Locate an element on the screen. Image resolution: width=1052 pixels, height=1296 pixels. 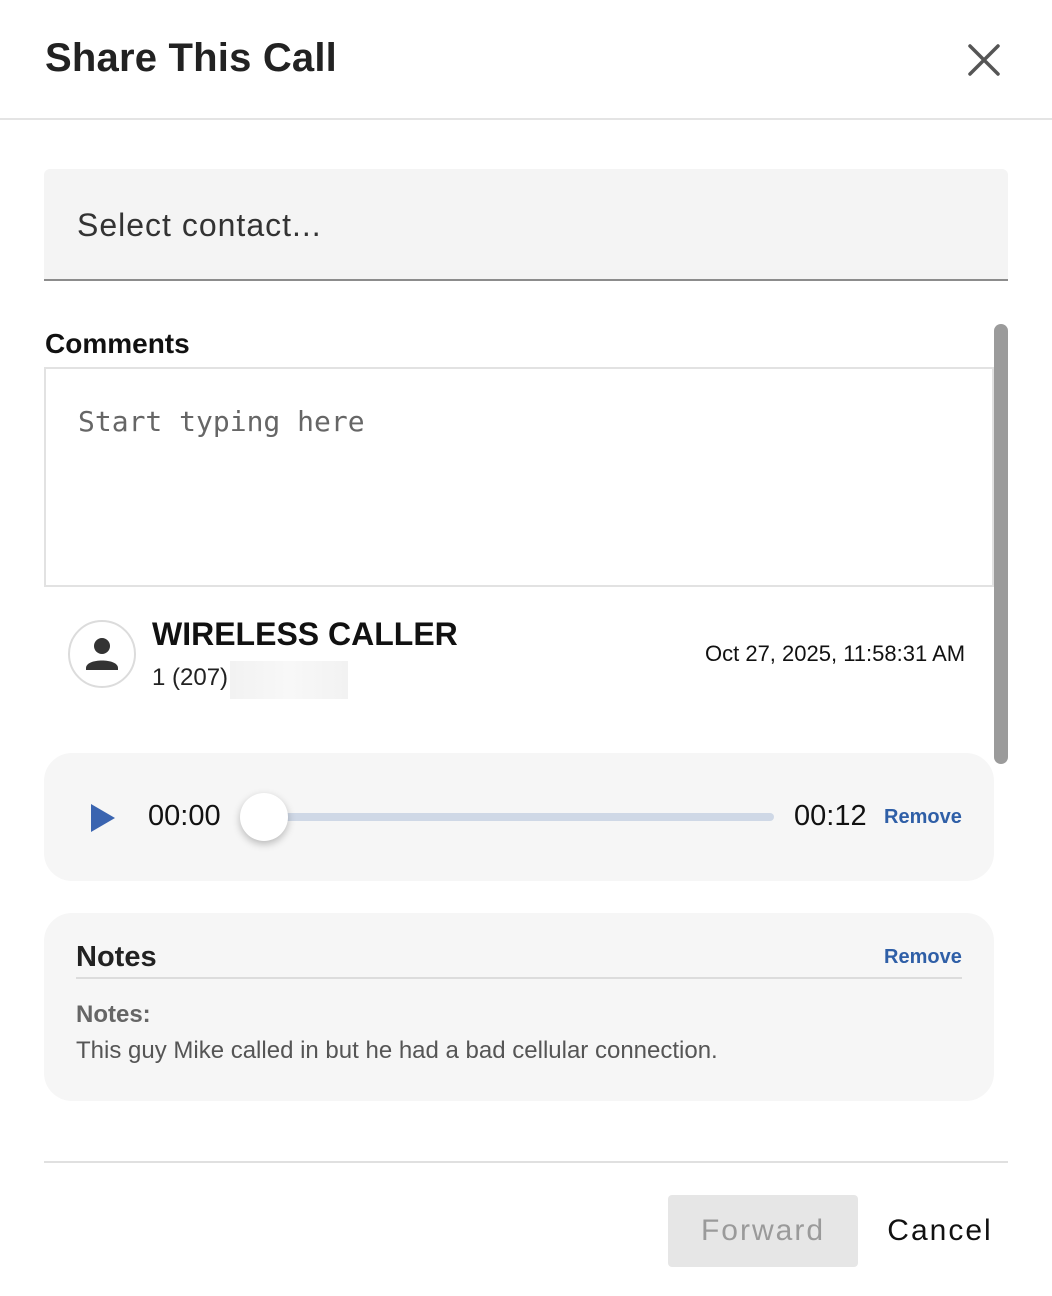
notes-title: Notes is located at coordinates (116, 957).